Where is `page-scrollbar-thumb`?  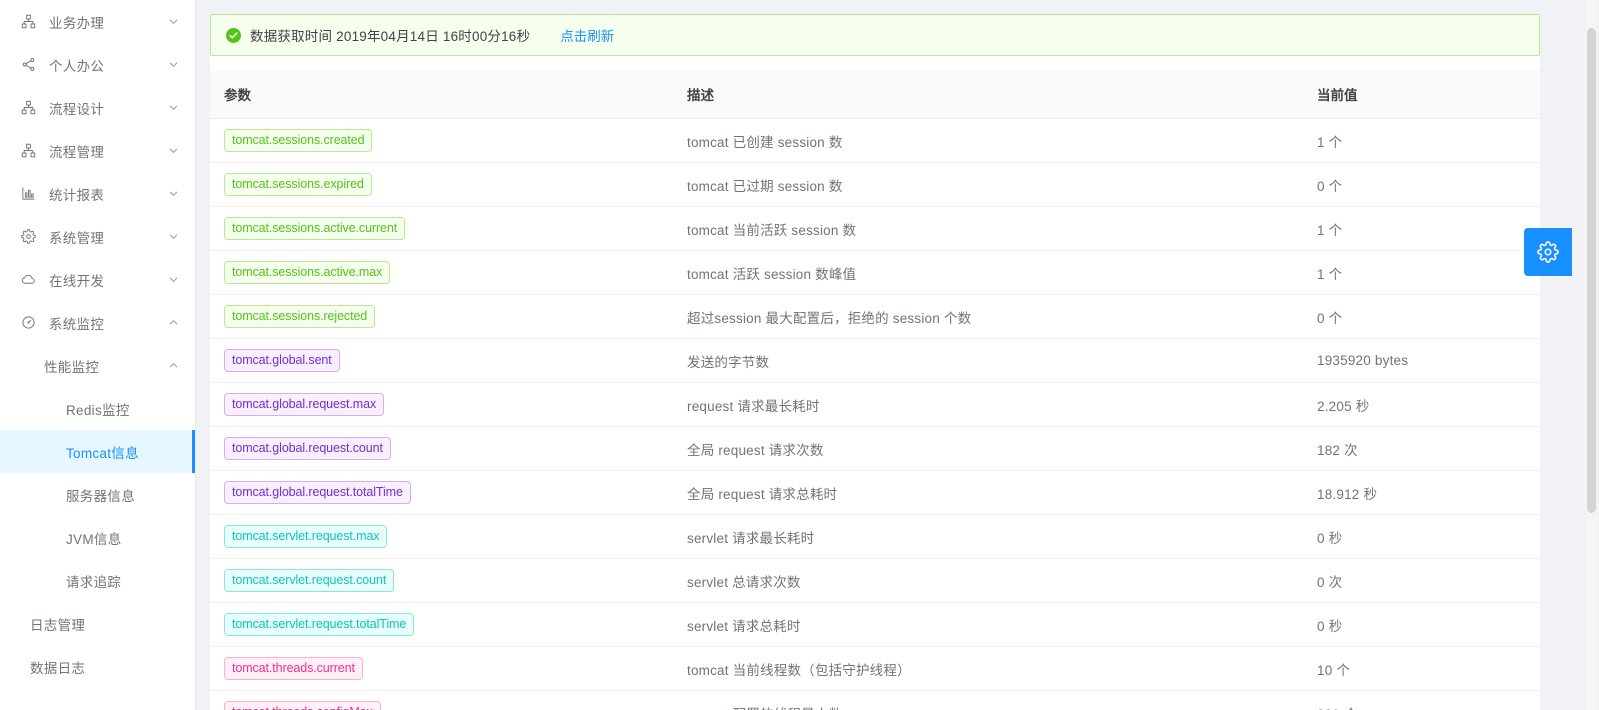 page-scrollbar-thumb is located at coordinates (1591, 270).